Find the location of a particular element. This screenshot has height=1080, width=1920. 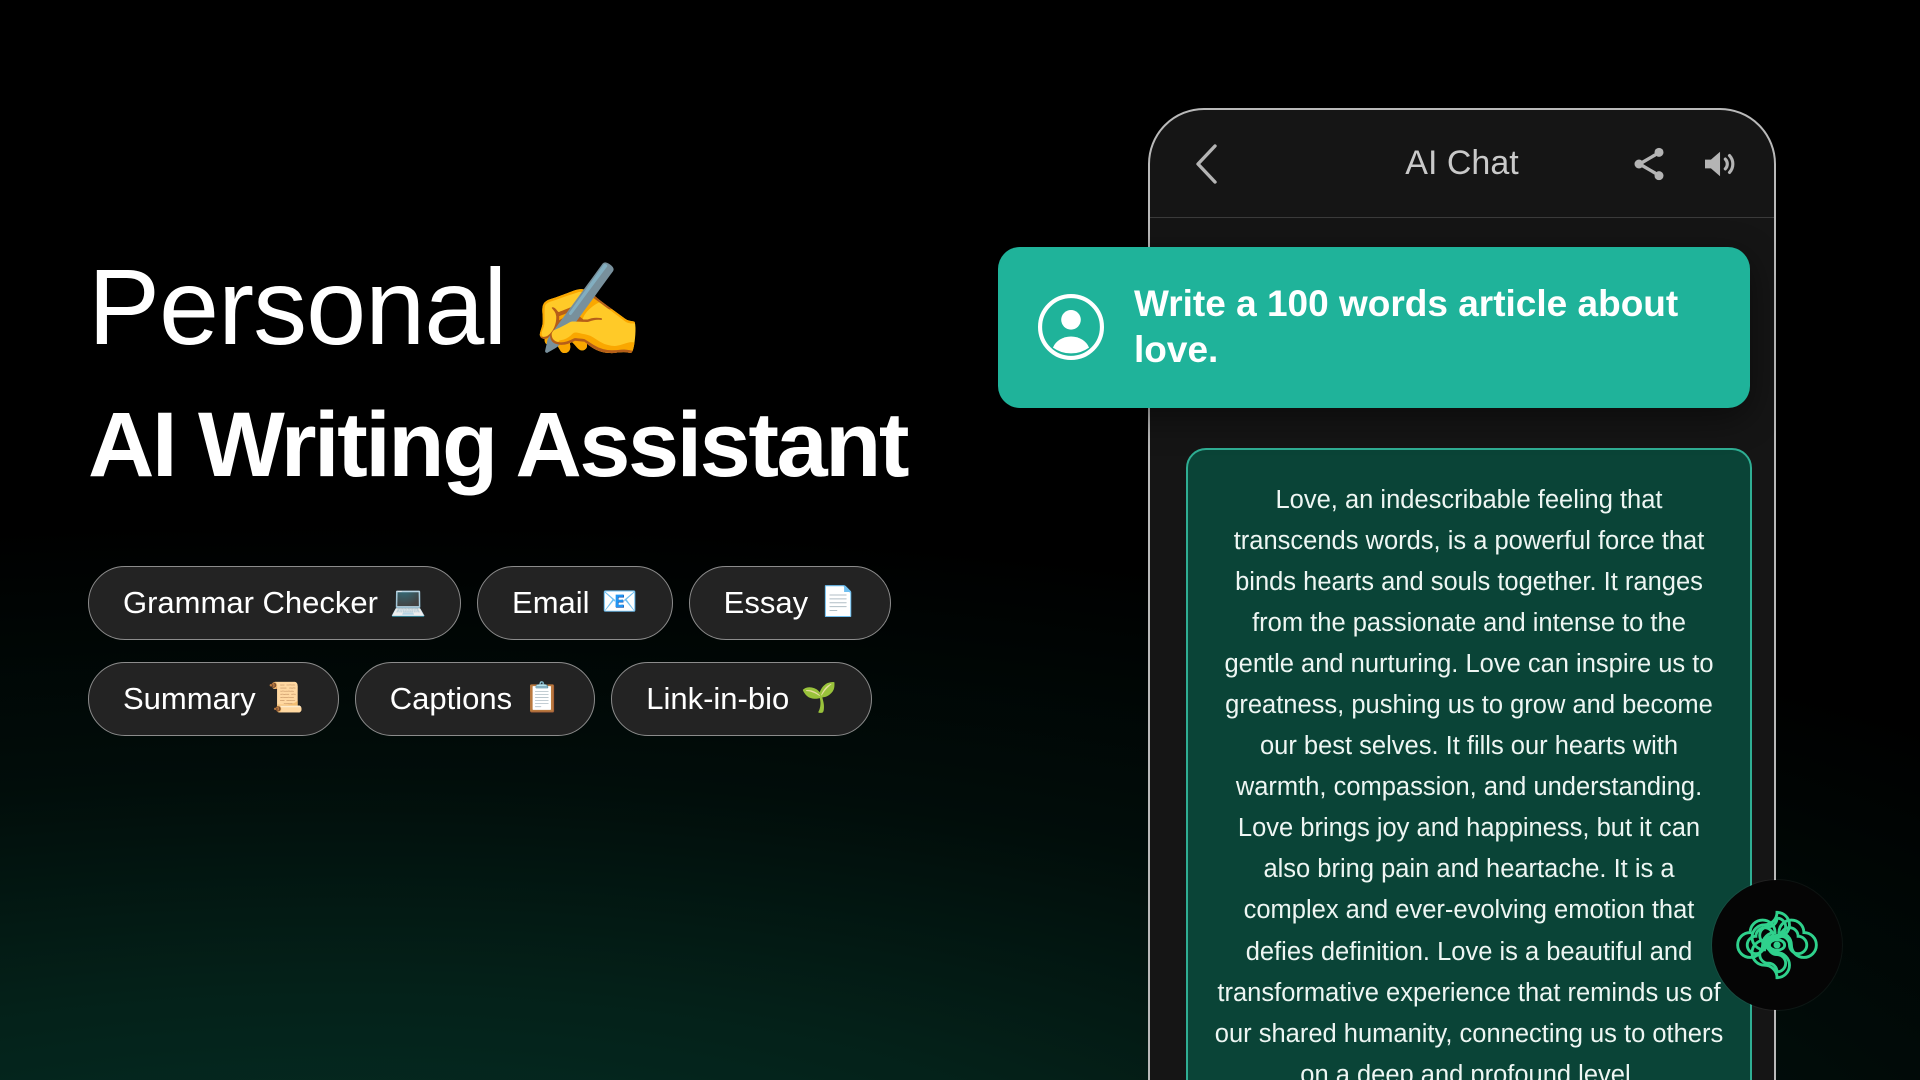

clipboard-emoji: 📋 is located at coordinates (542, 698).